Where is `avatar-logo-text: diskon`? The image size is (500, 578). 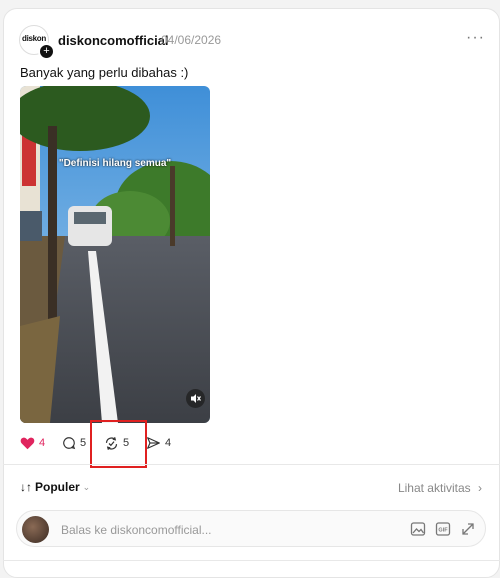 avatar-logo-text: diskon is located at coordinates (34, 38).